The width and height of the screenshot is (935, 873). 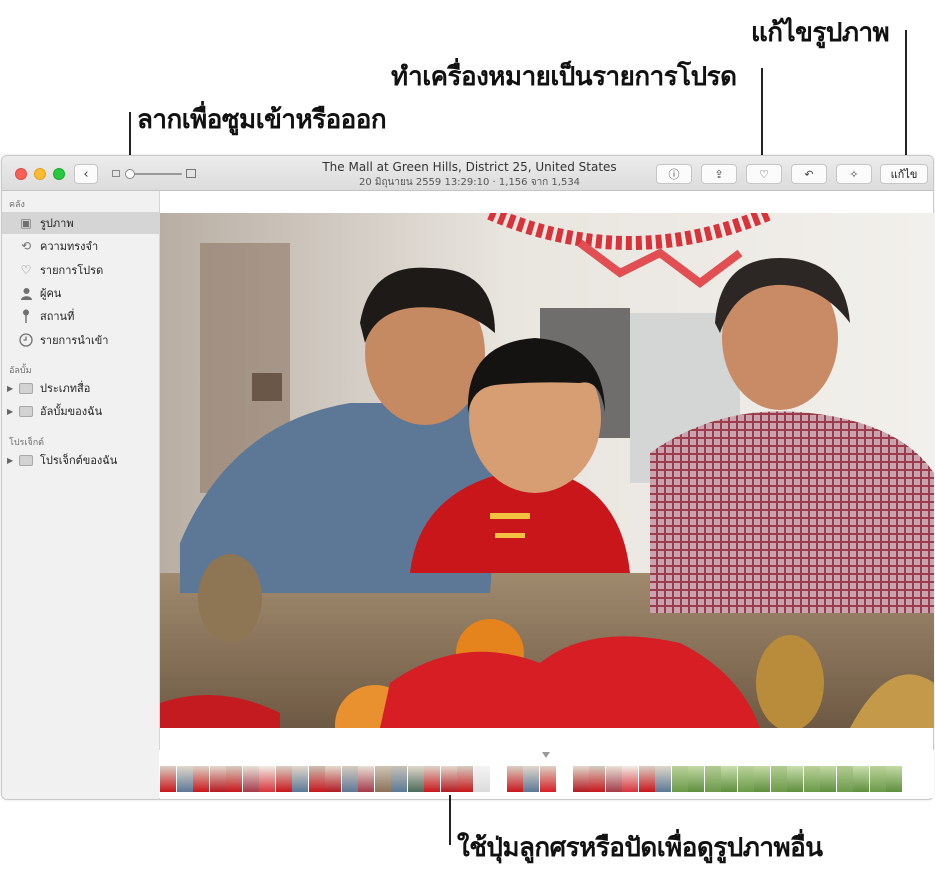 What do you see at coordinates (26, 340) in the screenshot?
I see `clock-icon` at bounding box center [26, 340].